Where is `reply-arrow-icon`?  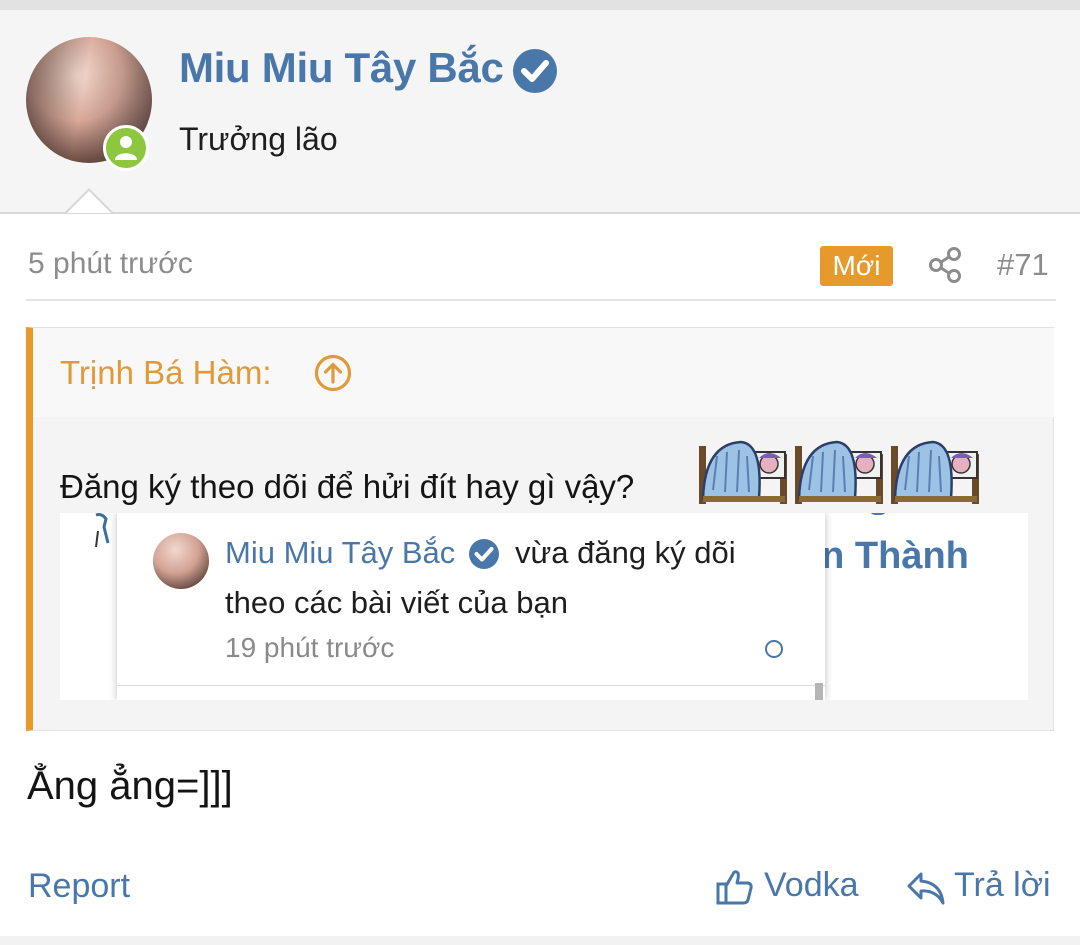 reply-arrow-icon is located at coordinates (926, 888).